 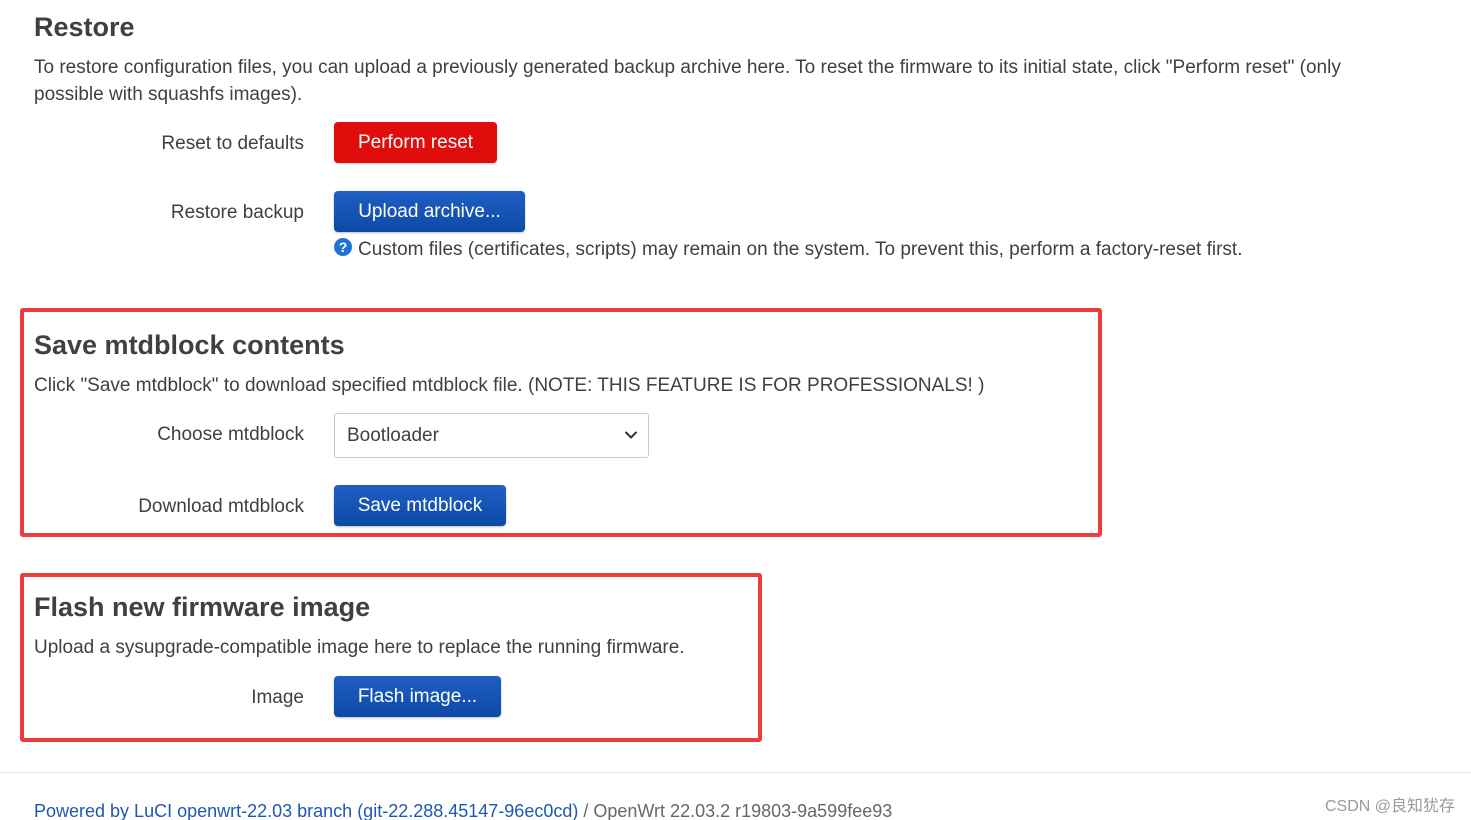 I want to click on openwrt-version: OpenWrt 22.03.2 r19803-9a599fee93, so click(x=743, y=810).